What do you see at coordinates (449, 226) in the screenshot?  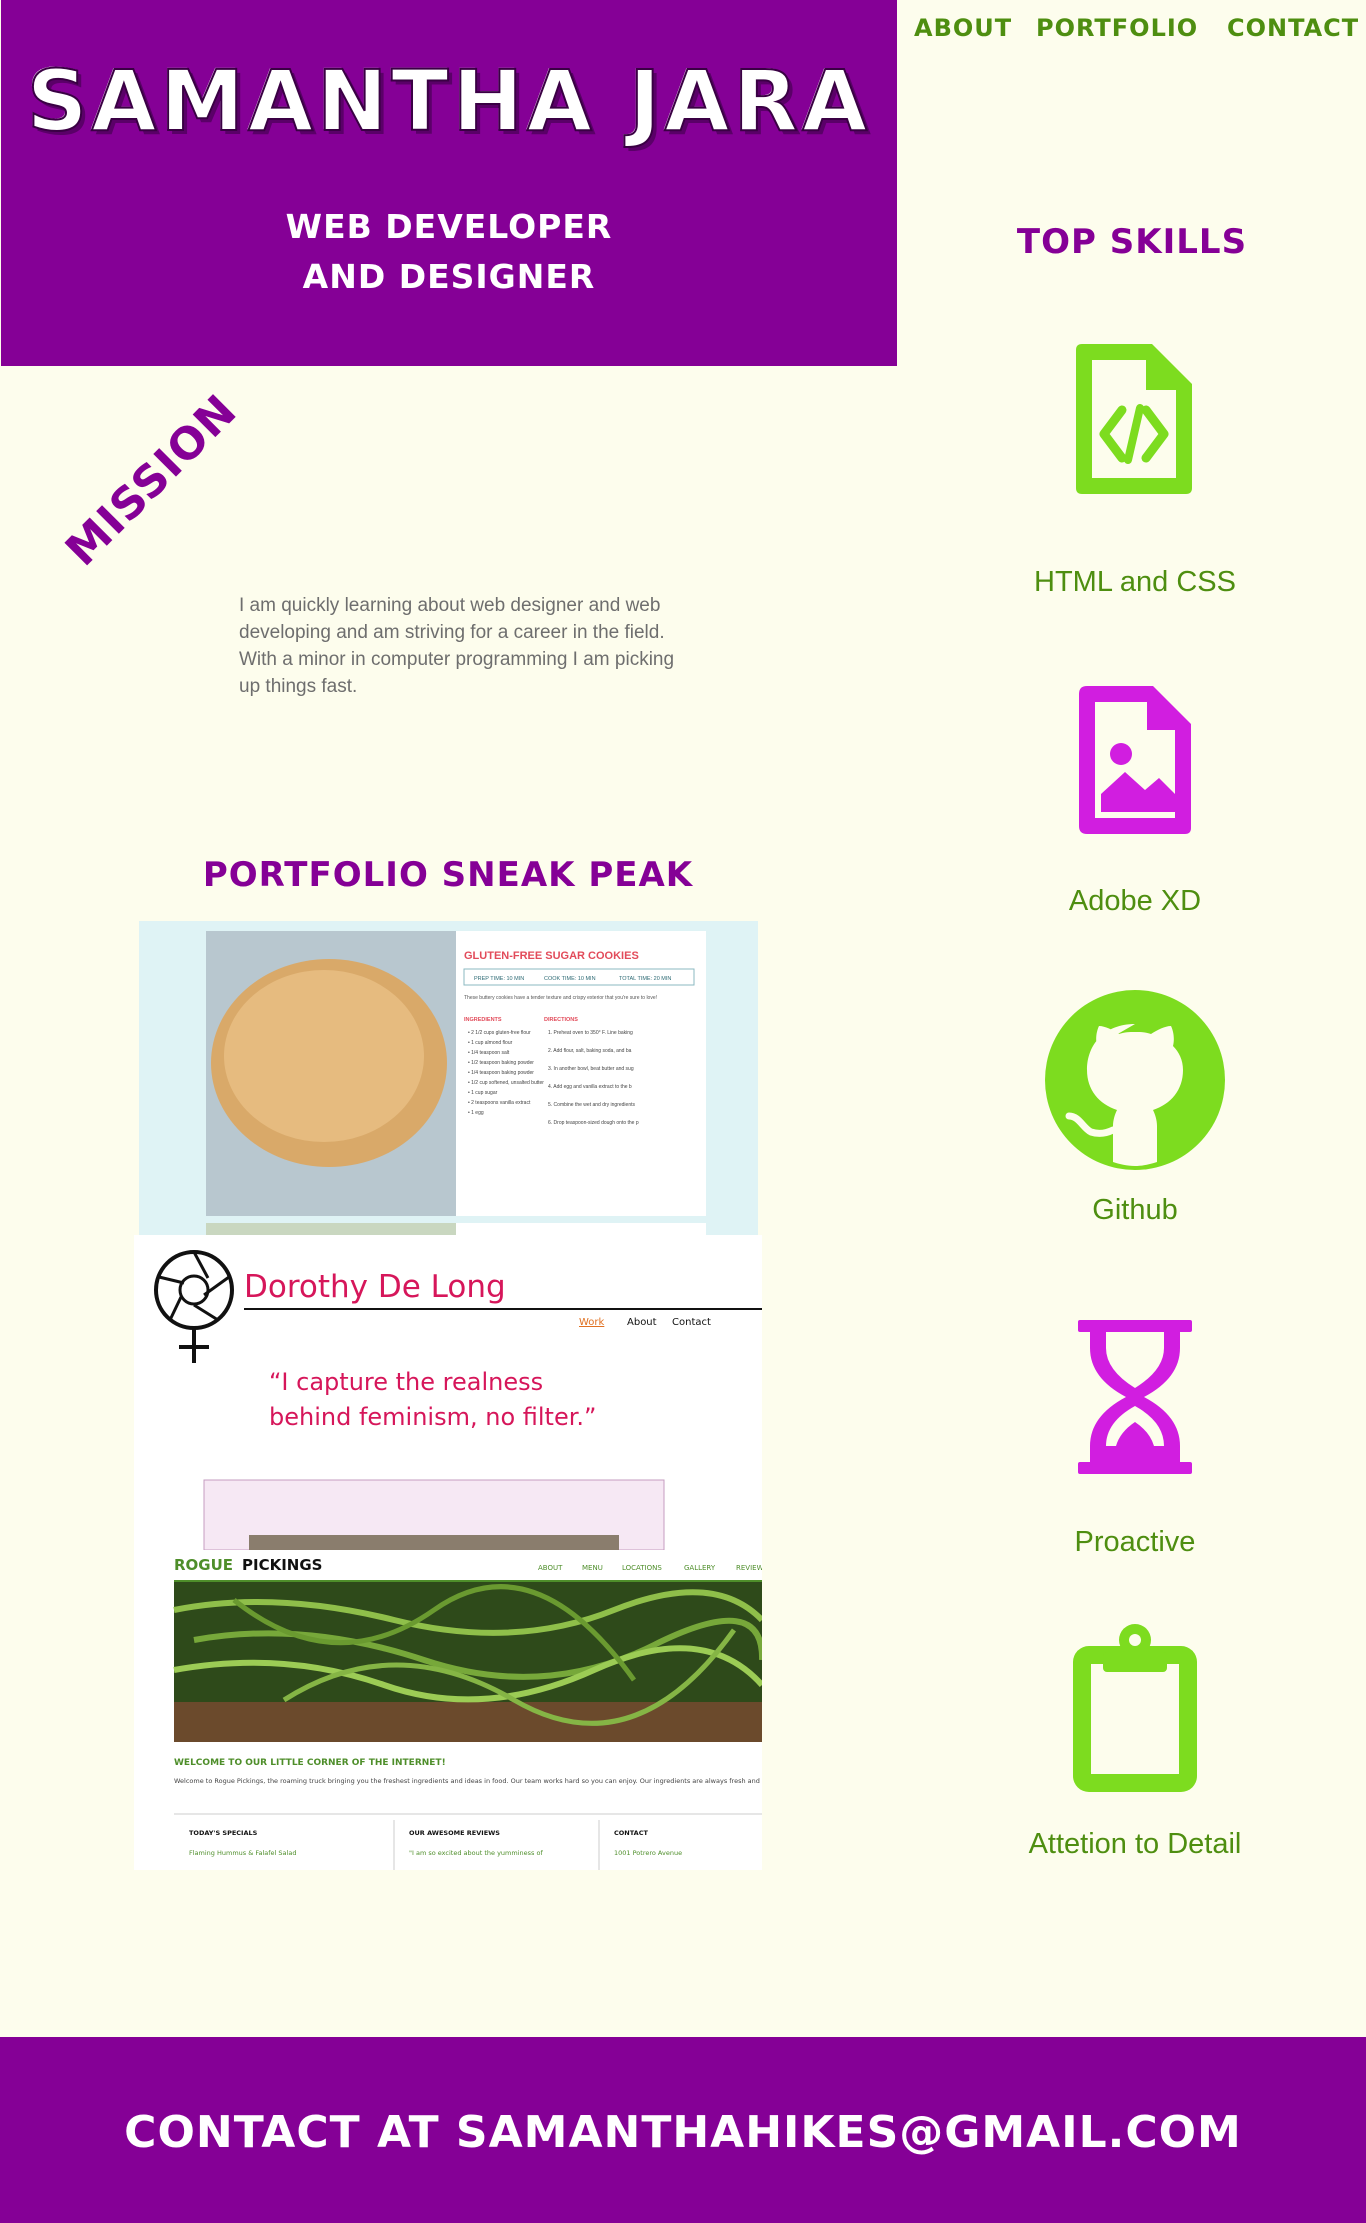 I see `hero-role-line-1: Web Developer` at bounding box center [449, 226].